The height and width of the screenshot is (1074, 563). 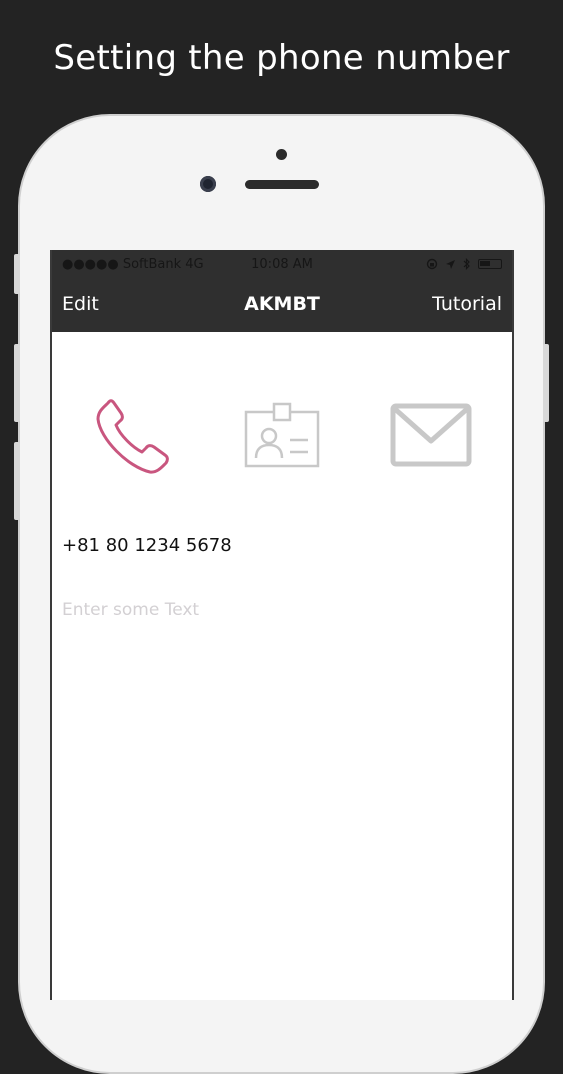 I want to click on mail-icon, so click(x=431, y=435).